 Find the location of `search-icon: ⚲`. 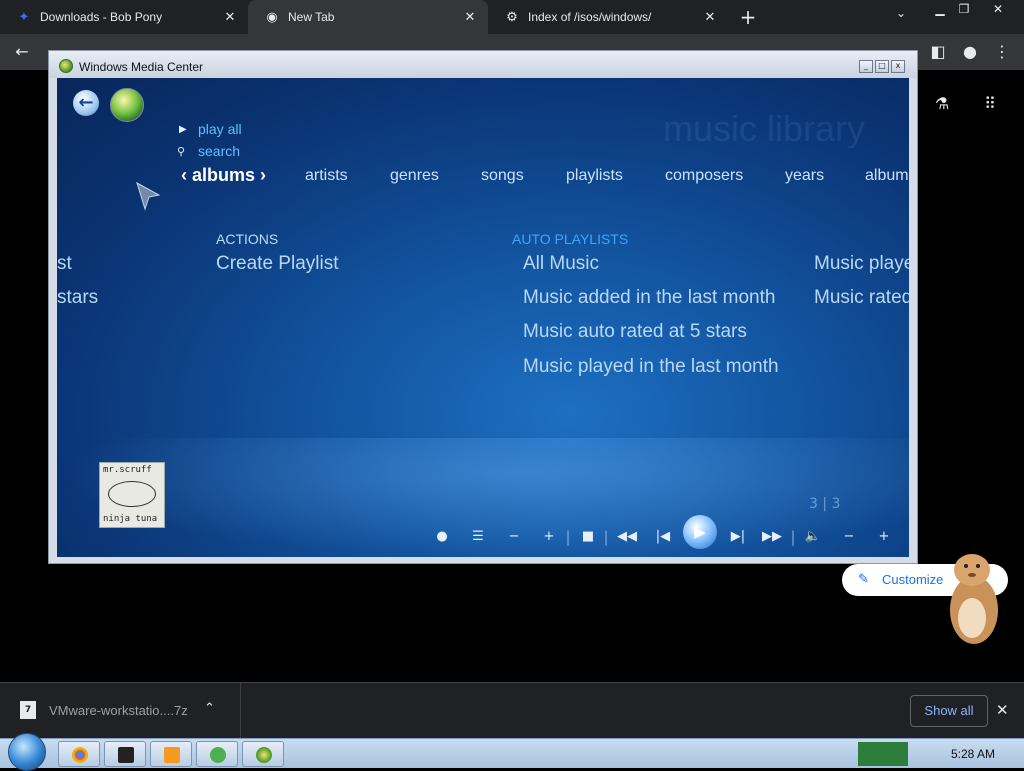

search-icon: ⚲ is located at coordinates (181, 151).